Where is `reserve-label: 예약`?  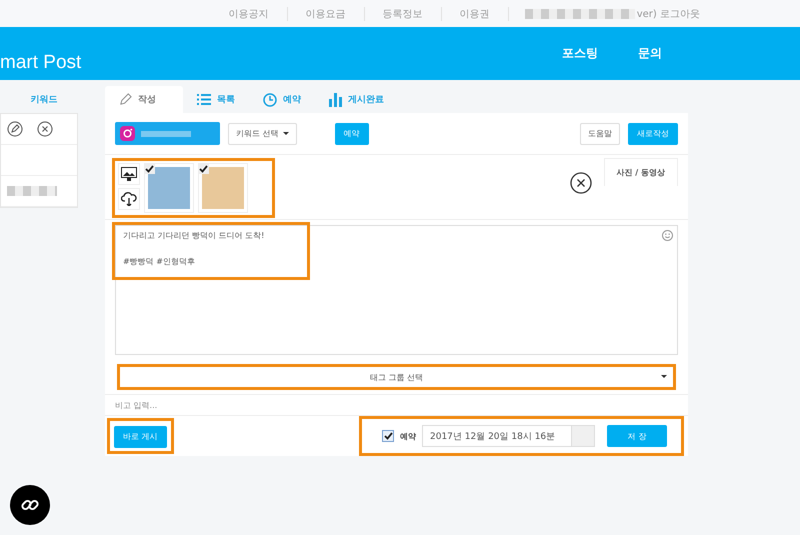
reserve-label: 예약 is located at coordinates (408, 436).